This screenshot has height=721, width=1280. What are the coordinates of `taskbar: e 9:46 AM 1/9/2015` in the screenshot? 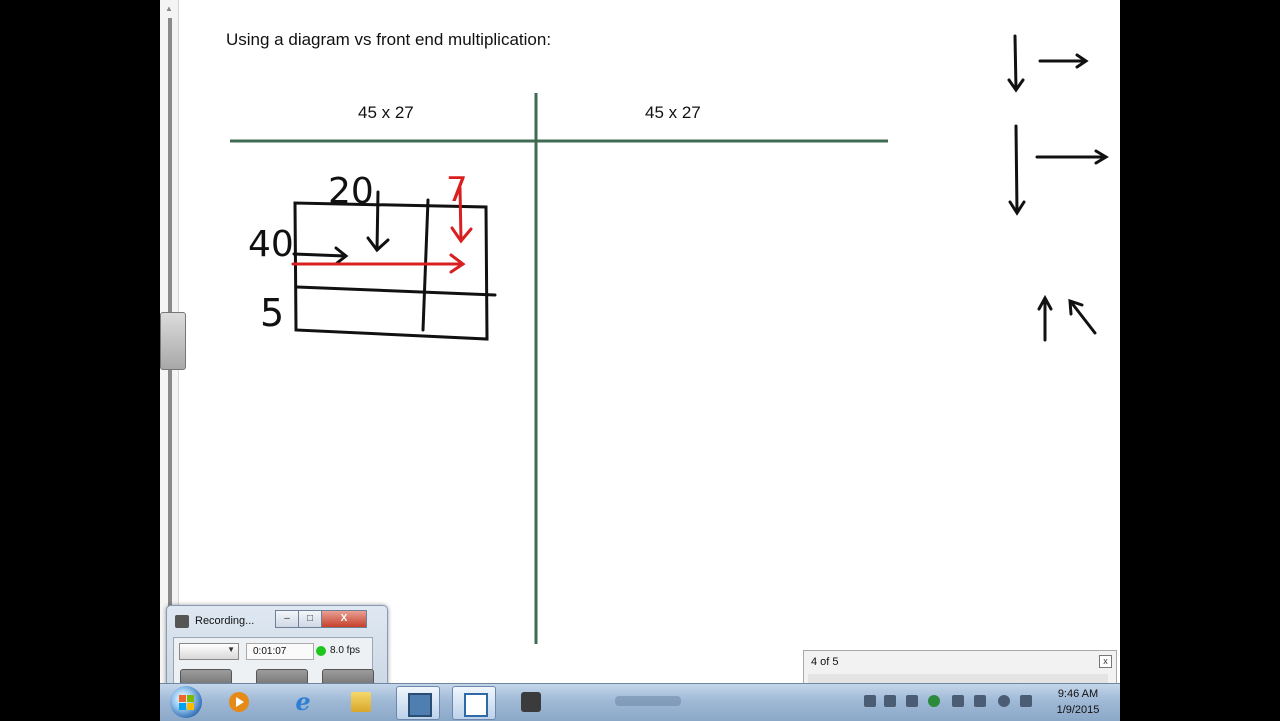 It's located at (640, 702).